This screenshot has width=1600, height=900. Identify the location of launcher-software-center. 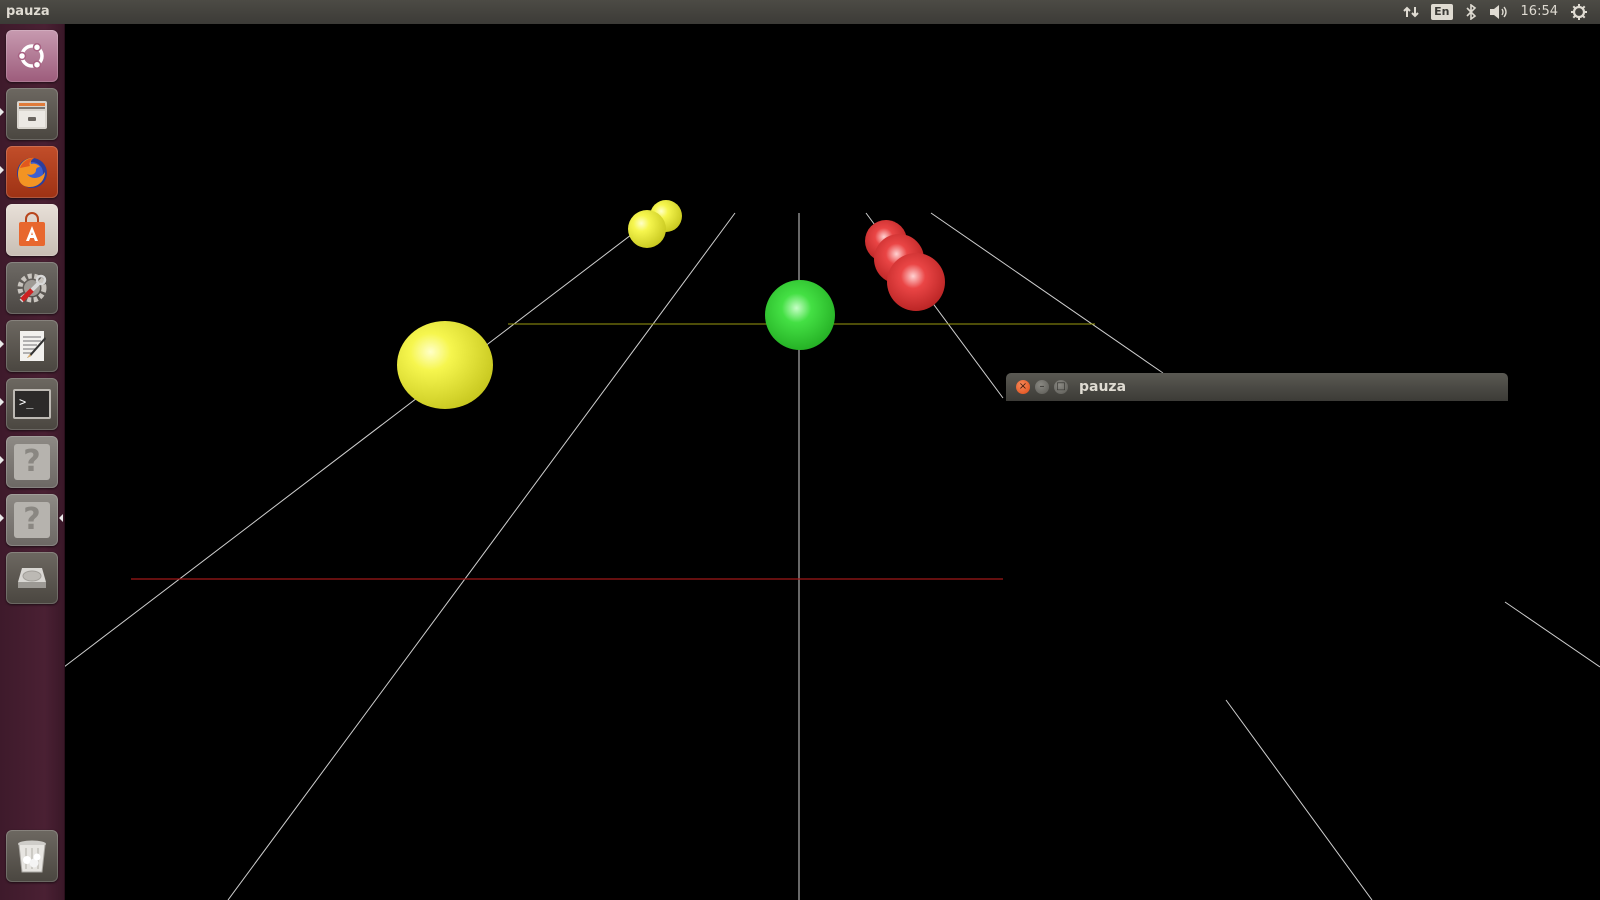
(32, 230).